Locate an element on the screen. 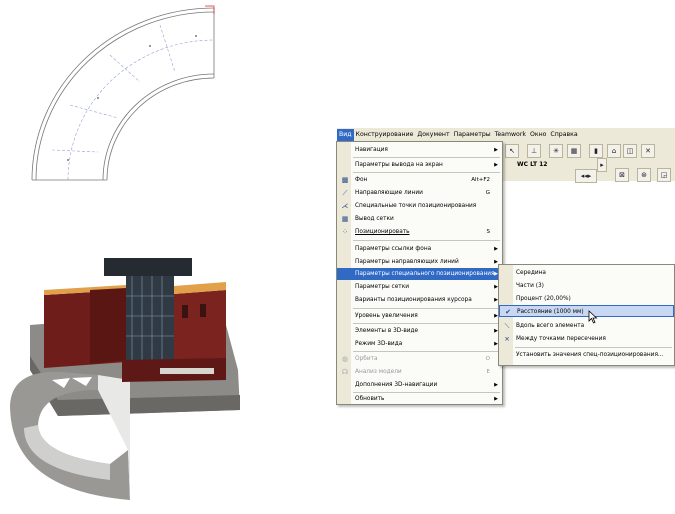 The height and width of the screenshot is (514, 675). zoom-fit-icon: ⊠ is located at coordinates (622, 175).